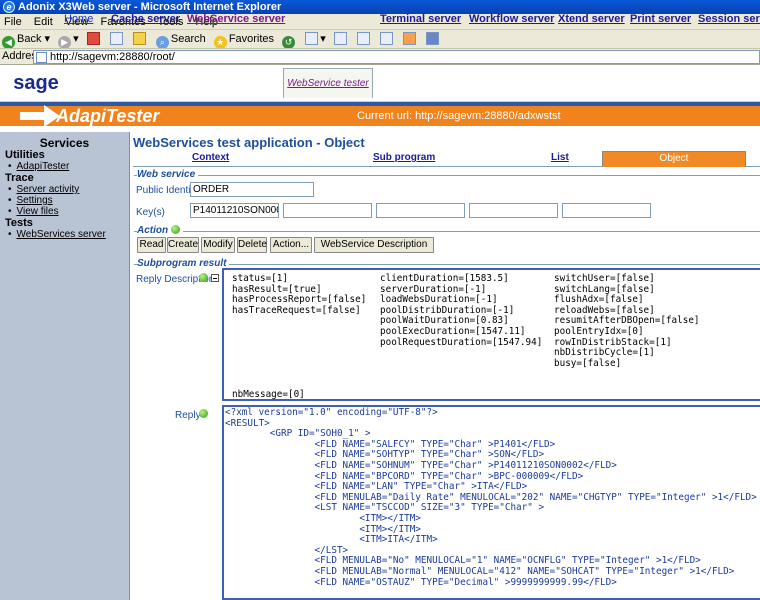  I want to click on sidebar-item-settings: Settings, so click(64, 200).